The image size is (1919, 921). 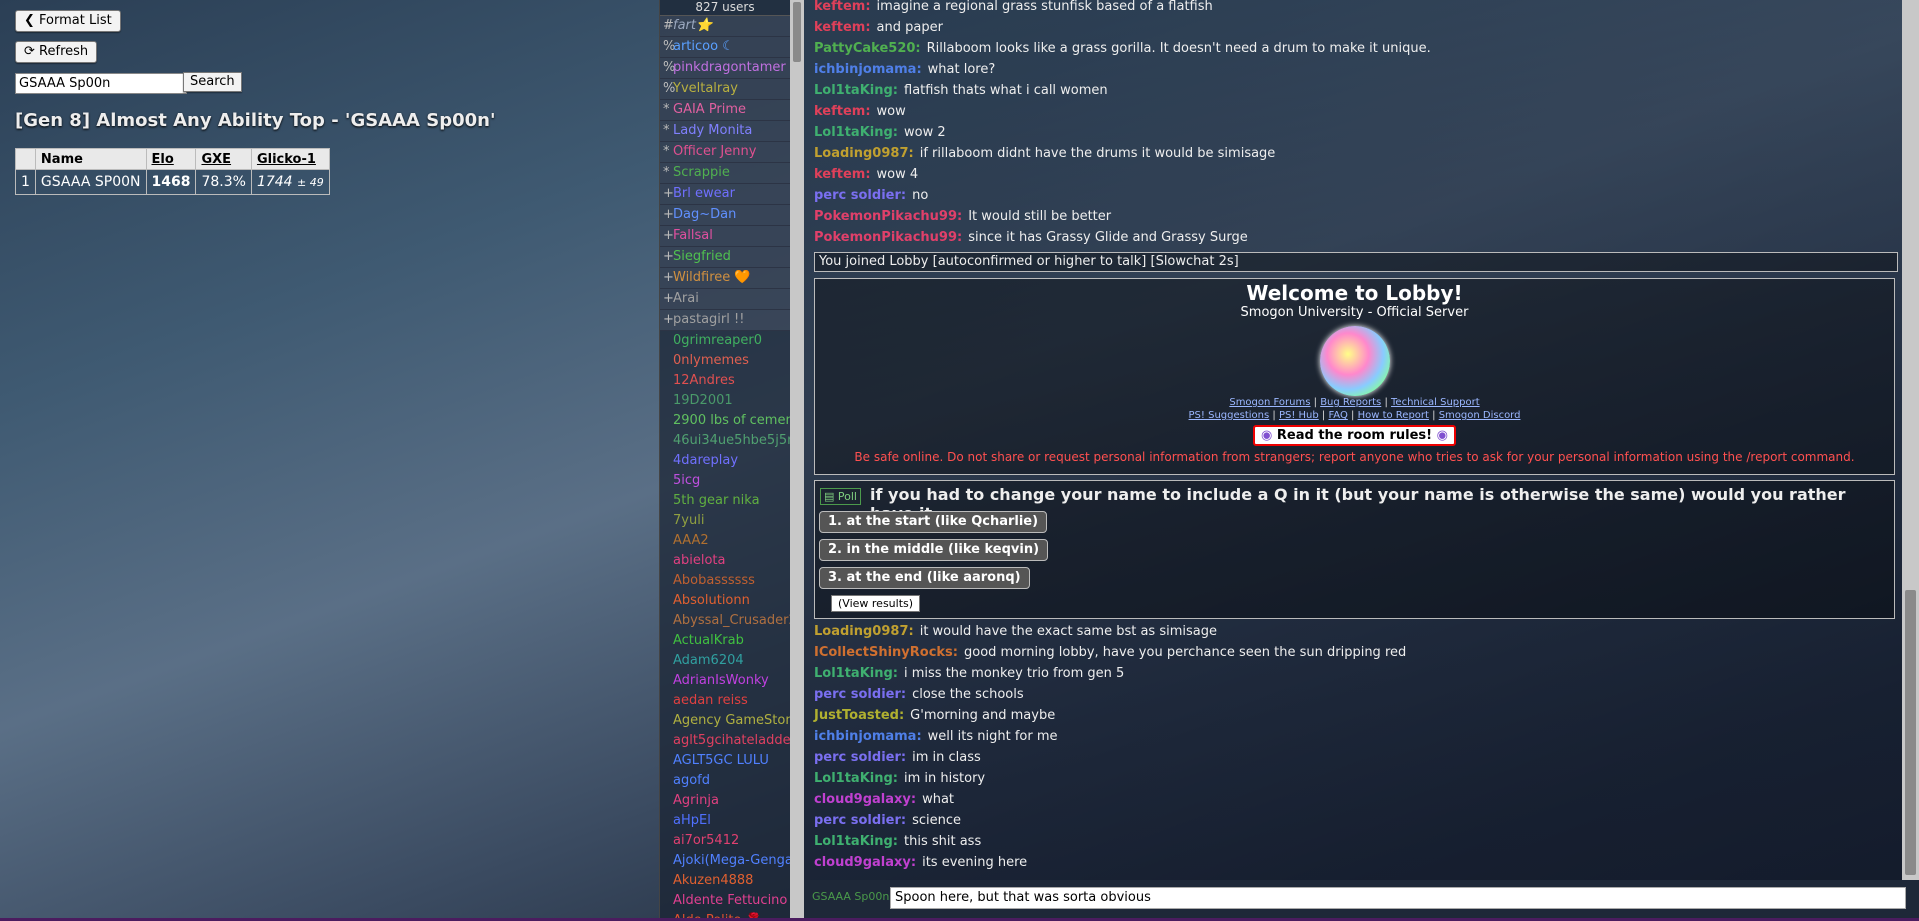 What do you see at coordinates (56, 52) in the screenshot?
I see `refresh-button: ⟳ Refresh` at bounding box center [56, 52].